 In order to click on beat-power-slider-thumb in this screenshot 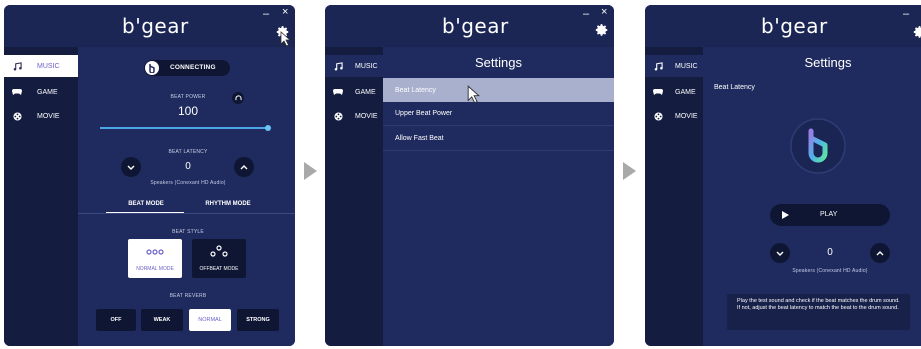, I will do `click(268, 127)`.